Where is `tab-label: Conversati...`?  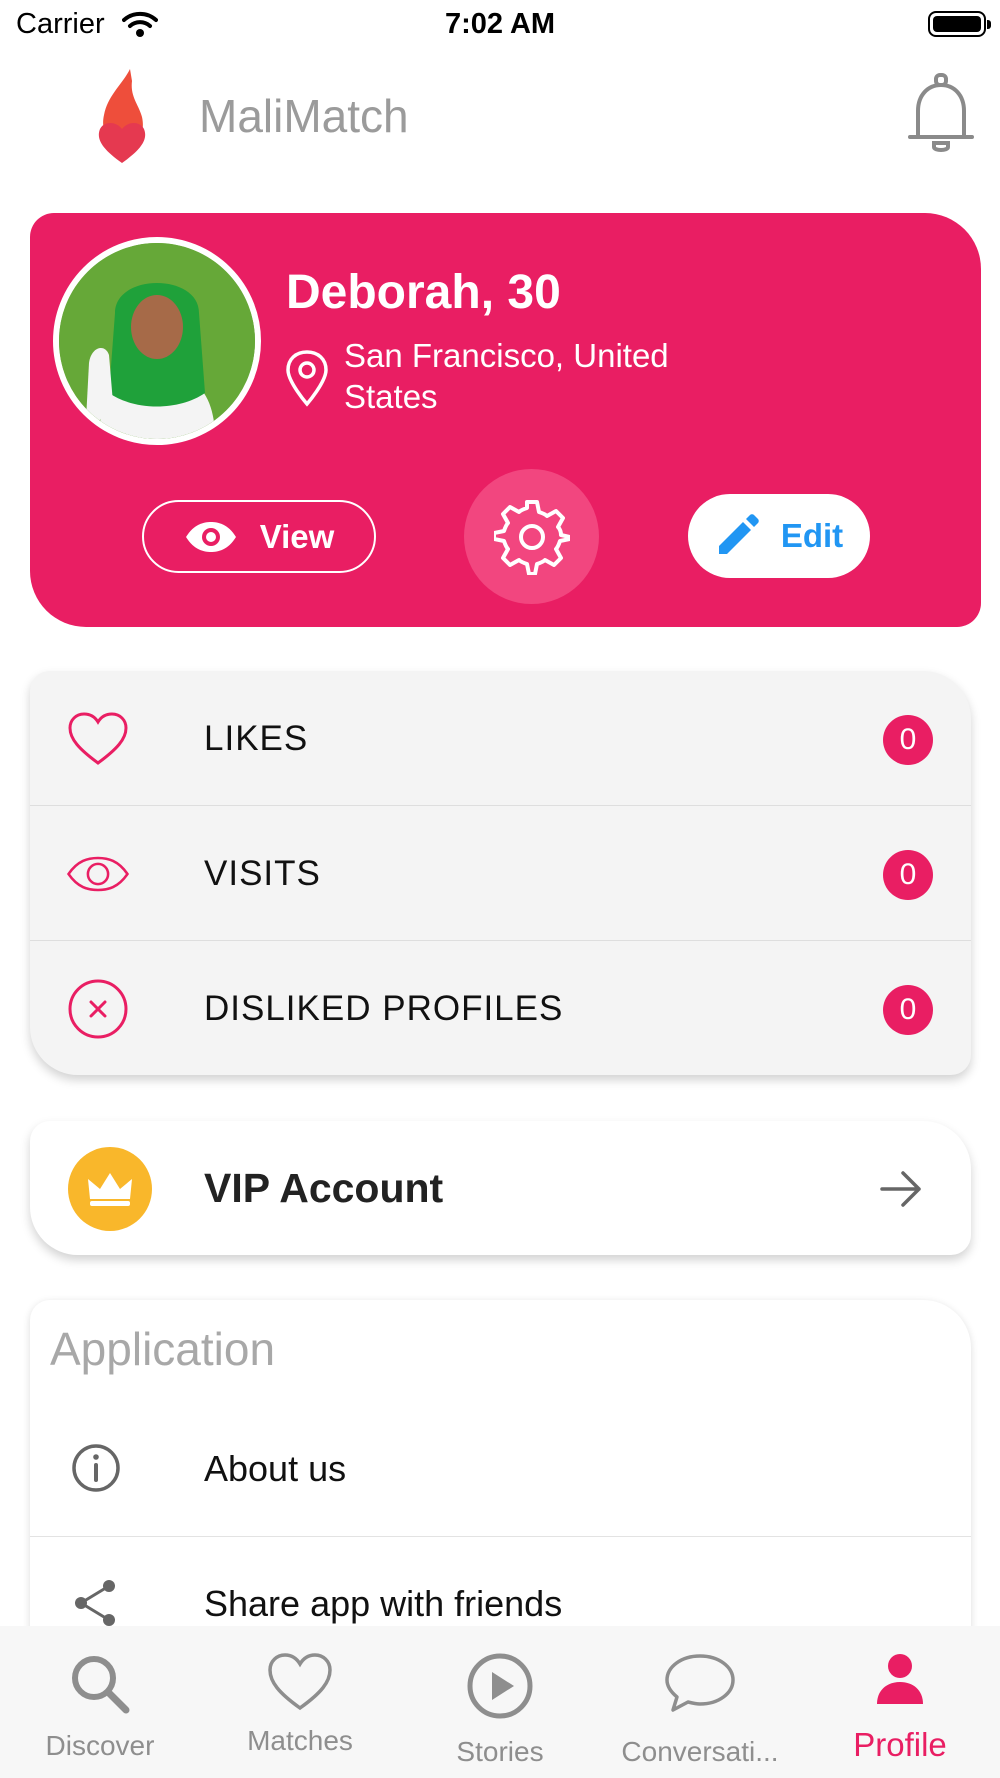 tab-label: Conversati... is located at coordinates (700, 1751).